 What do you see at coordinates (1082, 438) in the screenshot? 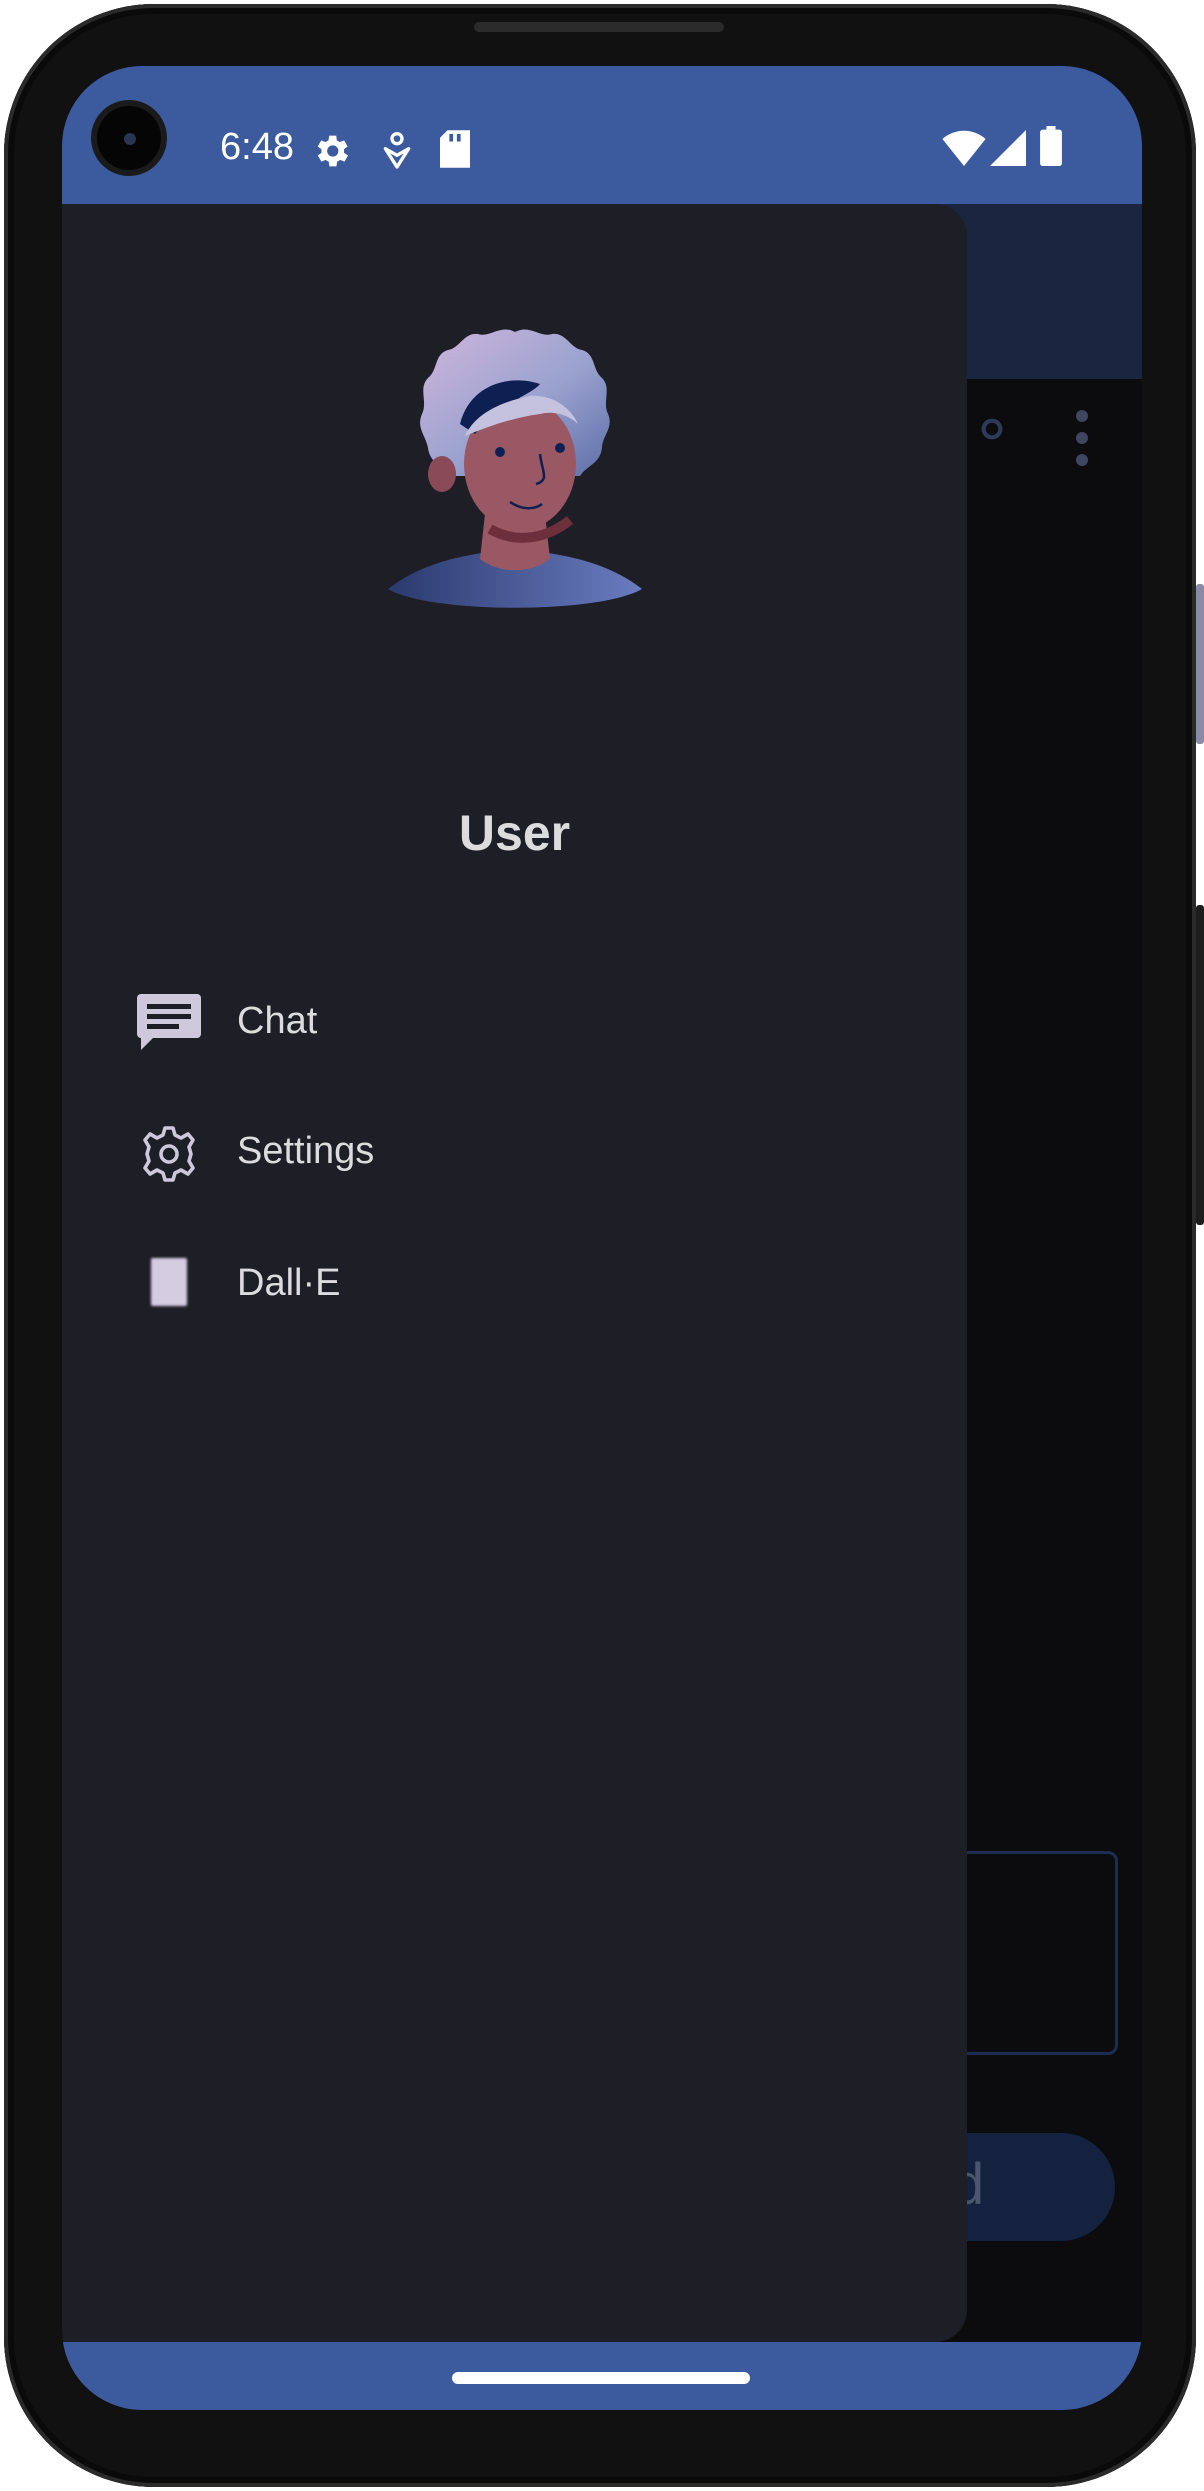
I see `overflow-menu-icon` at bounding box center [1082, 438].